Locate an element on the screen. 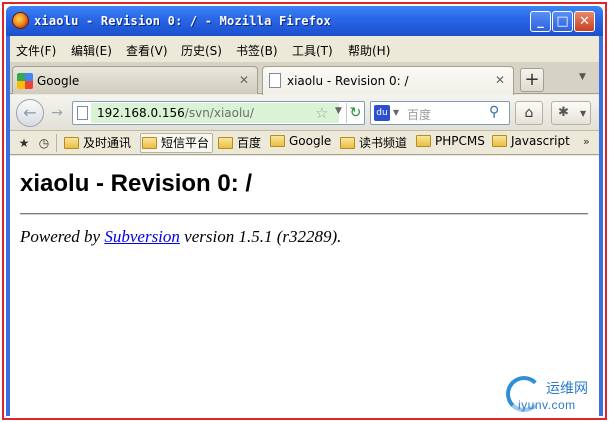 This screenshot has height=422, width=609. forward-arrow-icon: → is located at coordinates (57, 113).